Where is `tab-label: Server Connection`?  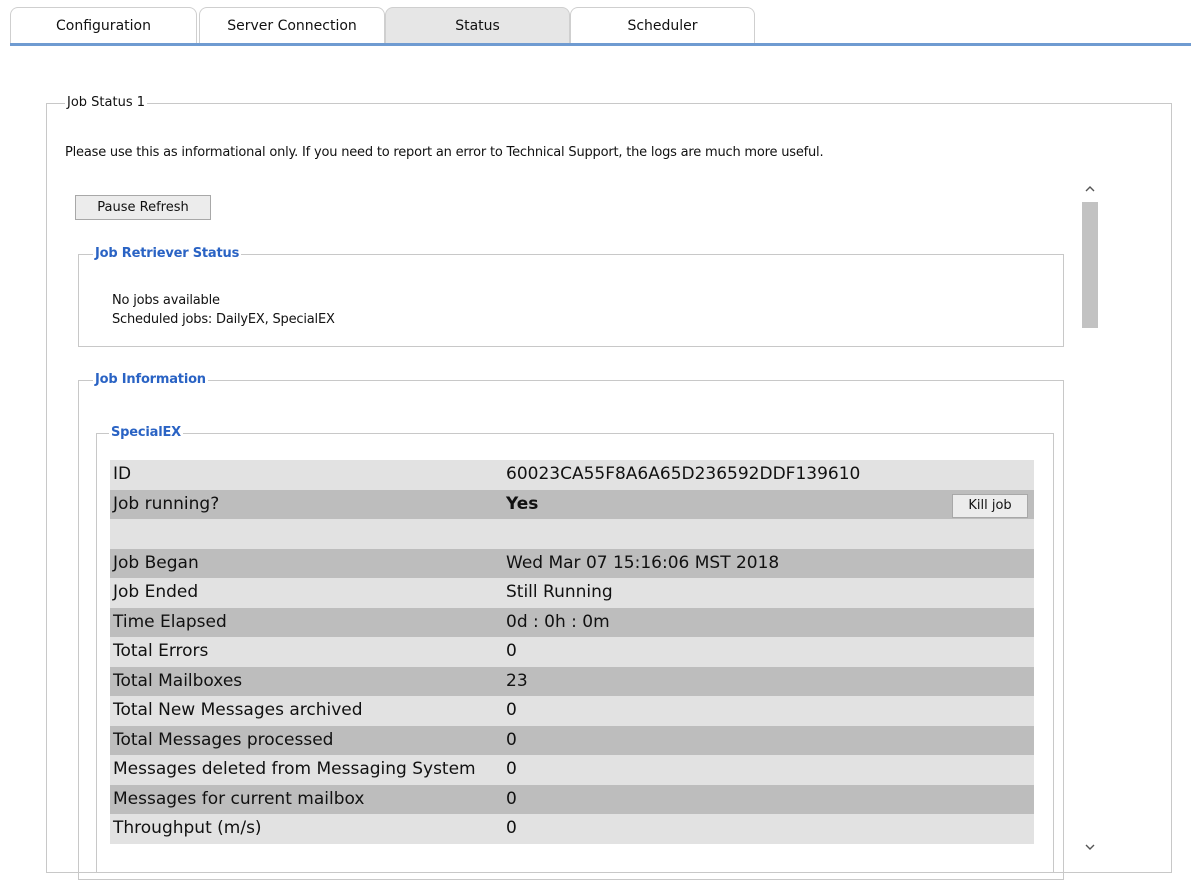
tab-label: Server Connection is located at coordinates (292, 25).